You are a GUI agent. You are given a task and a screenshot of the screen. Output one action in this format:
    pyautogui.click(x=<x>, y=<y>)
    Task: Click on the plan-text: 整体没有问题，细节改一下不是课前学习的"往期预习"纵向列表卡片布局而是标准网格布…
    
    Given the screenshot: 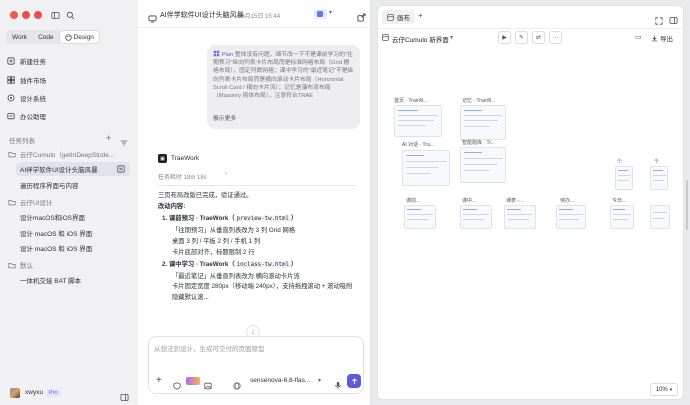 What is the action you would take?
    pyautogui.click(x=283, y=76)
    